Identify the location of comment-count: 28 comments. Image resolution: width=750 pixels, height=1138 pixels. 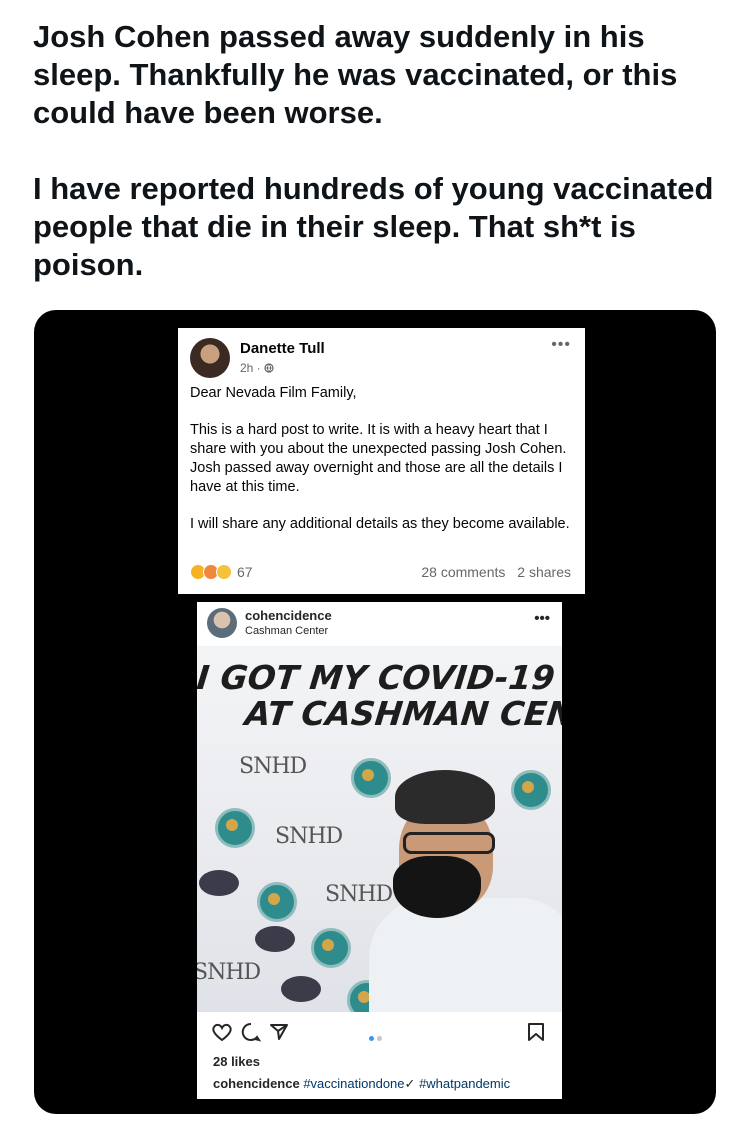
(463, 572).